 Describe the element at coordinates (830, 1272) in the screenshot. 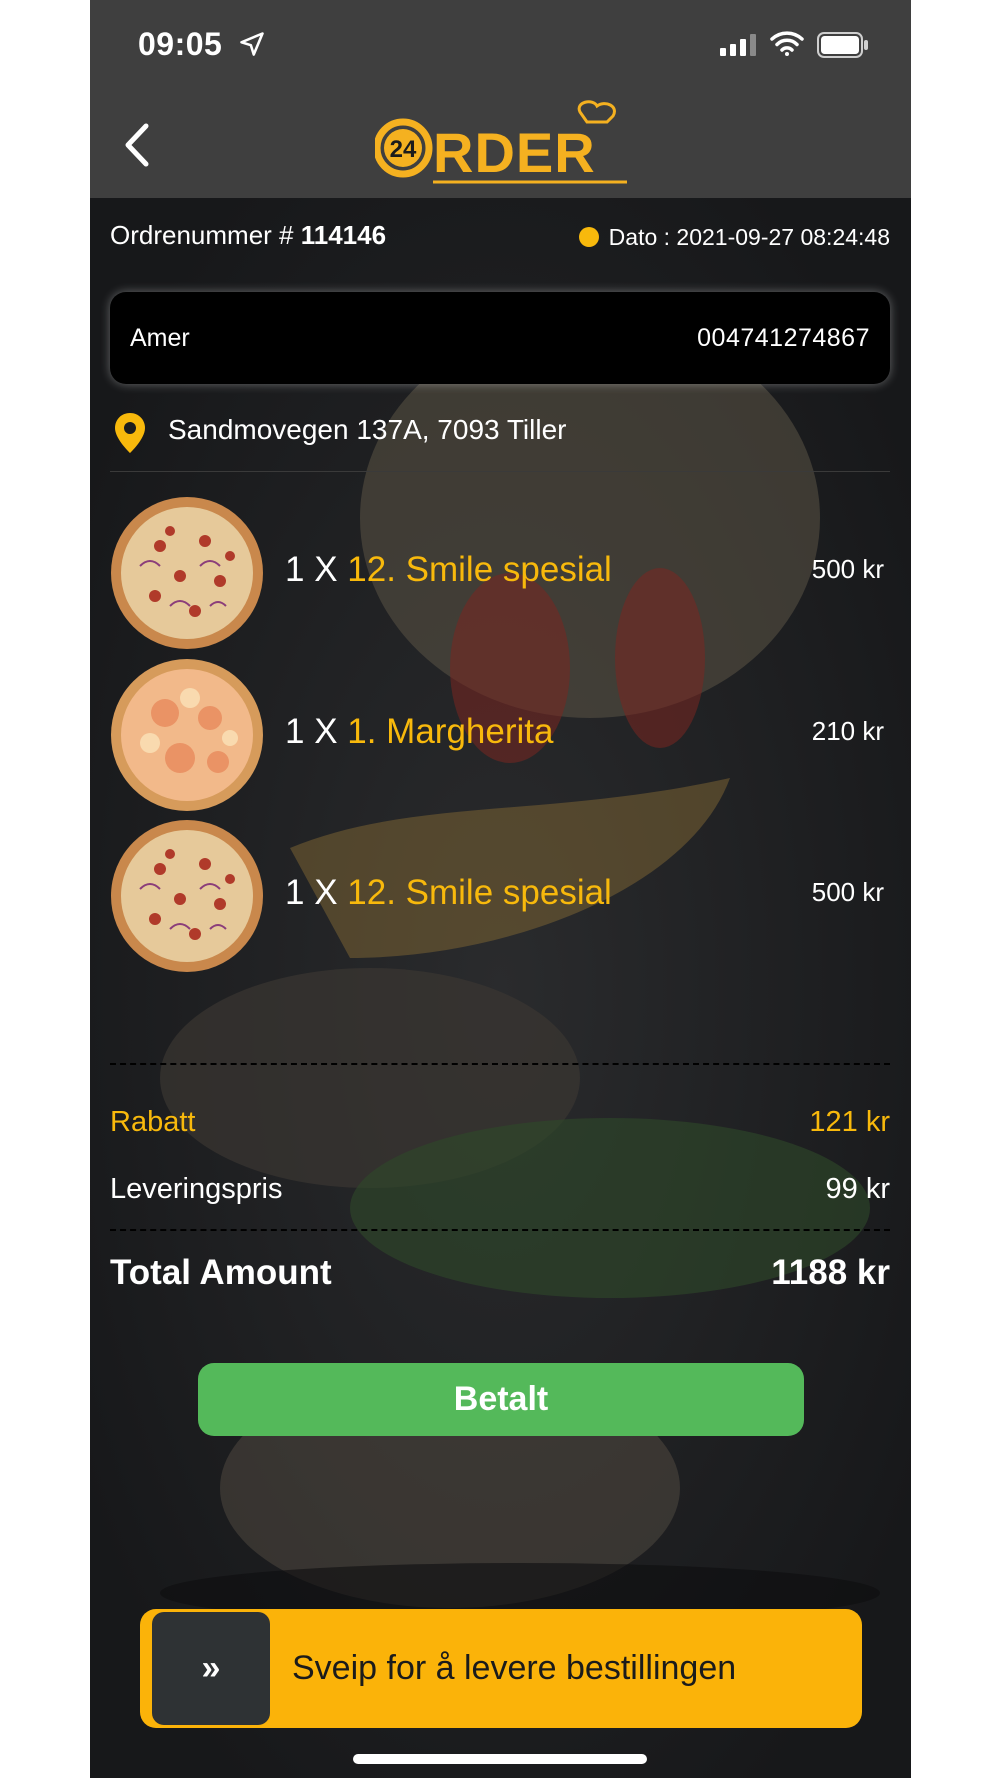

I see `total-value: 1188 kr` at that location.